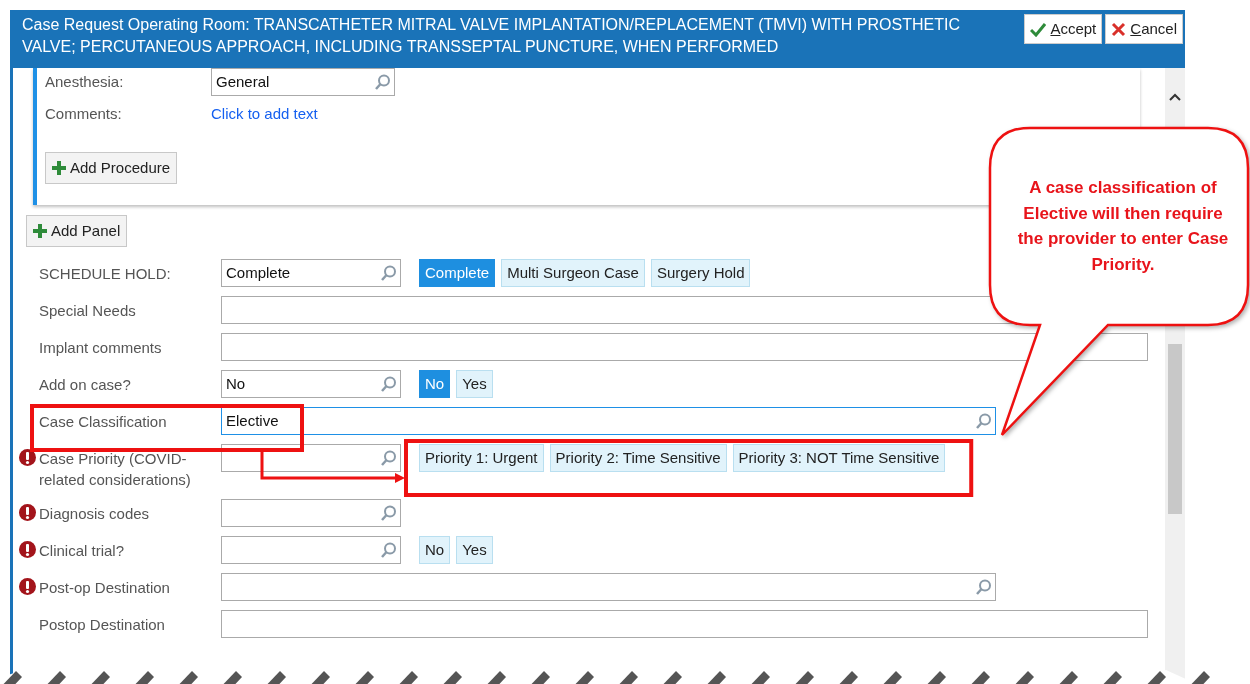 The image size is (1250, 684). What do you see at coordinates (84, 113) in the screenshot?
I see `field-label: Comments:` at bounding box center [84, 113].